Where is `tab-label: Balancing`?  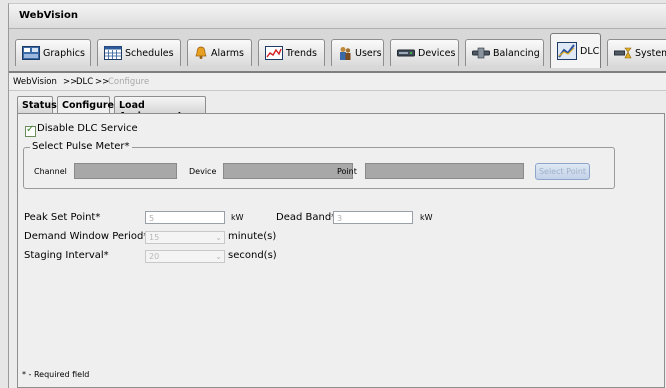
tab-label: Balancing is located at coordinates (516, 53).